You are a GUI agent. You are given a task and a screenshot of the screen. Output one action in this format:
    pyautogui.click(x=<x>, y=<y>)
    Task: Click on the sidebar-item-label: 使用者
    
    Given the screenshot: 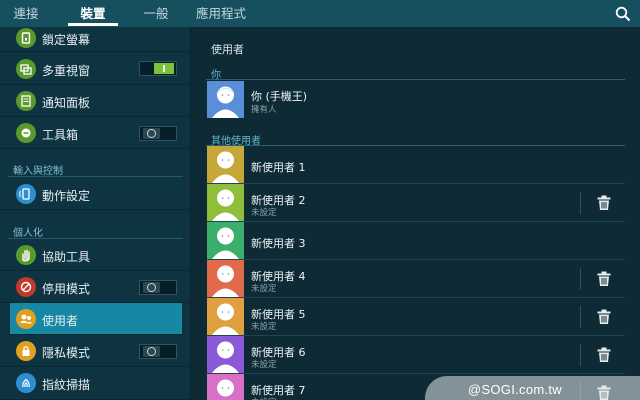 What is the action you would take?
    pyautogui.click(x=60, y=321)
    